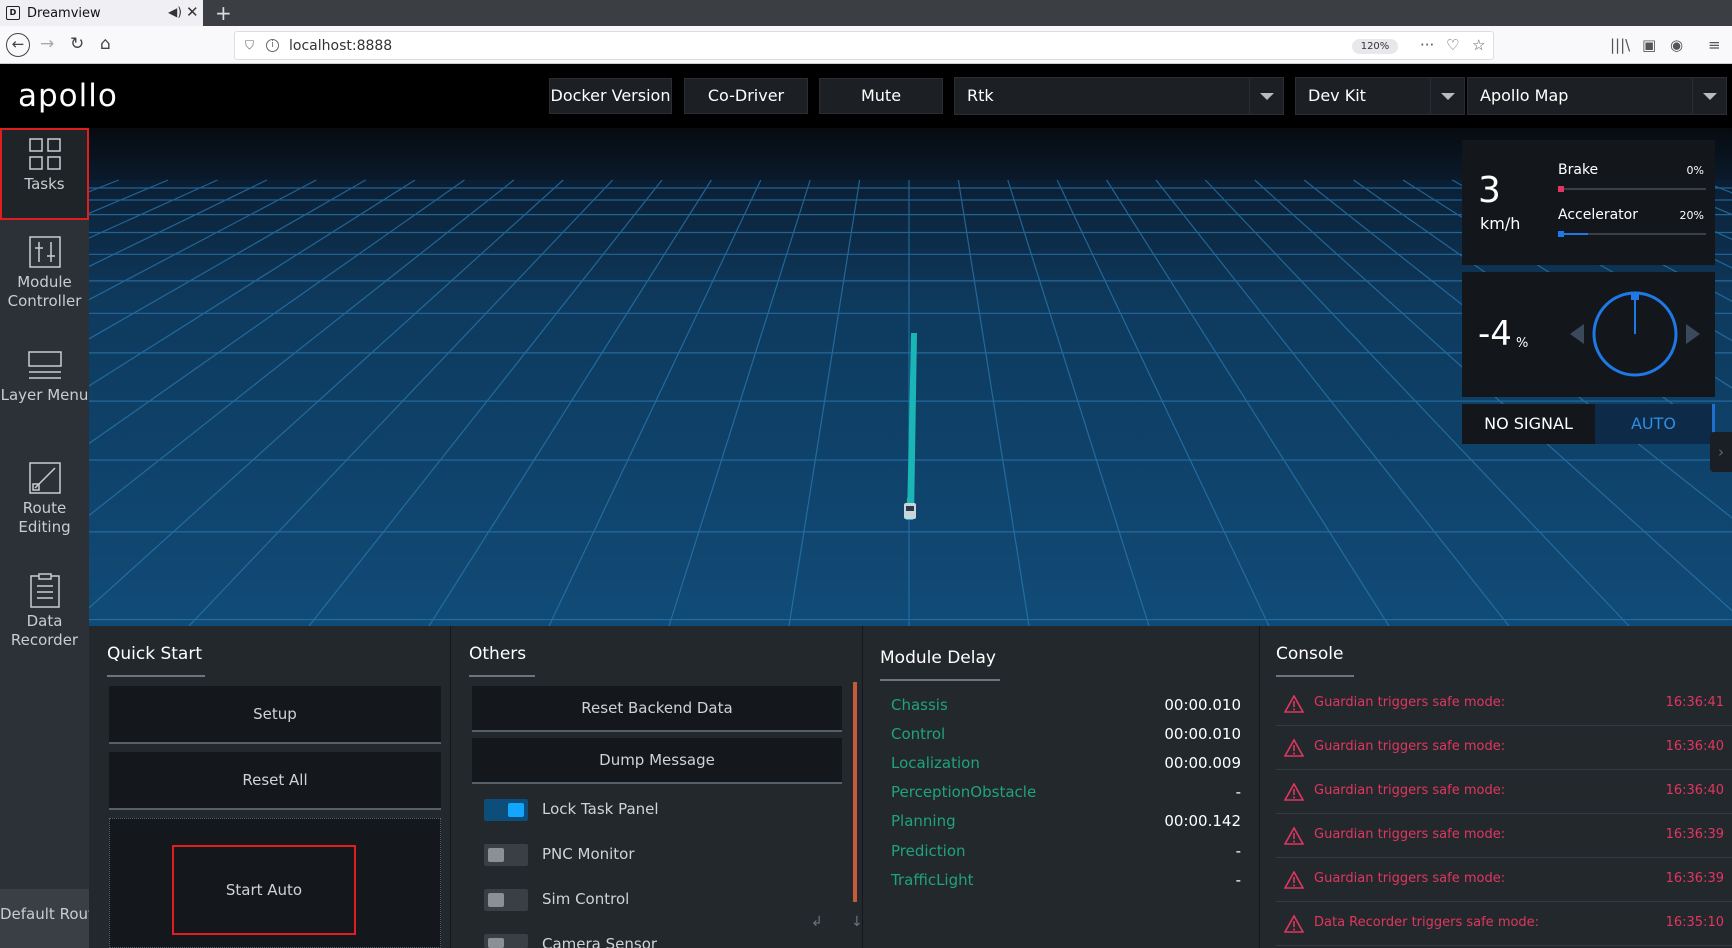 This screenshot has width=1732, height=948. Describe the element at coordinates (1578, 170) in the screenshot. I see `brake-label: Brake` at that location.